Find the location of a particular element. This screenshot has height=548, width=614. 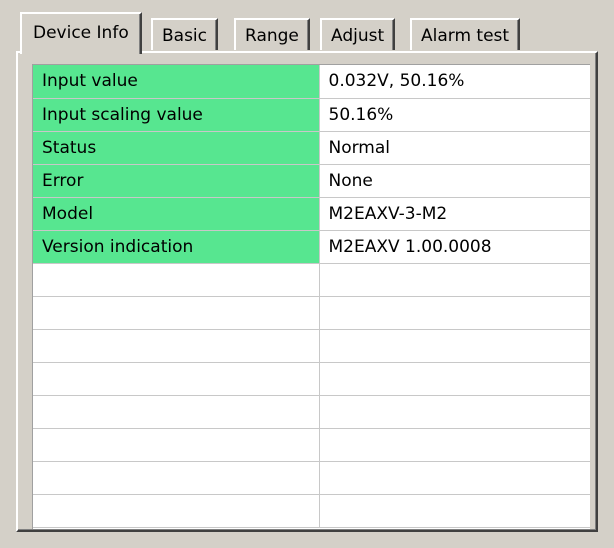

table-row: Model M2EAXV-3-M2 is located at coordinates (311, 214).